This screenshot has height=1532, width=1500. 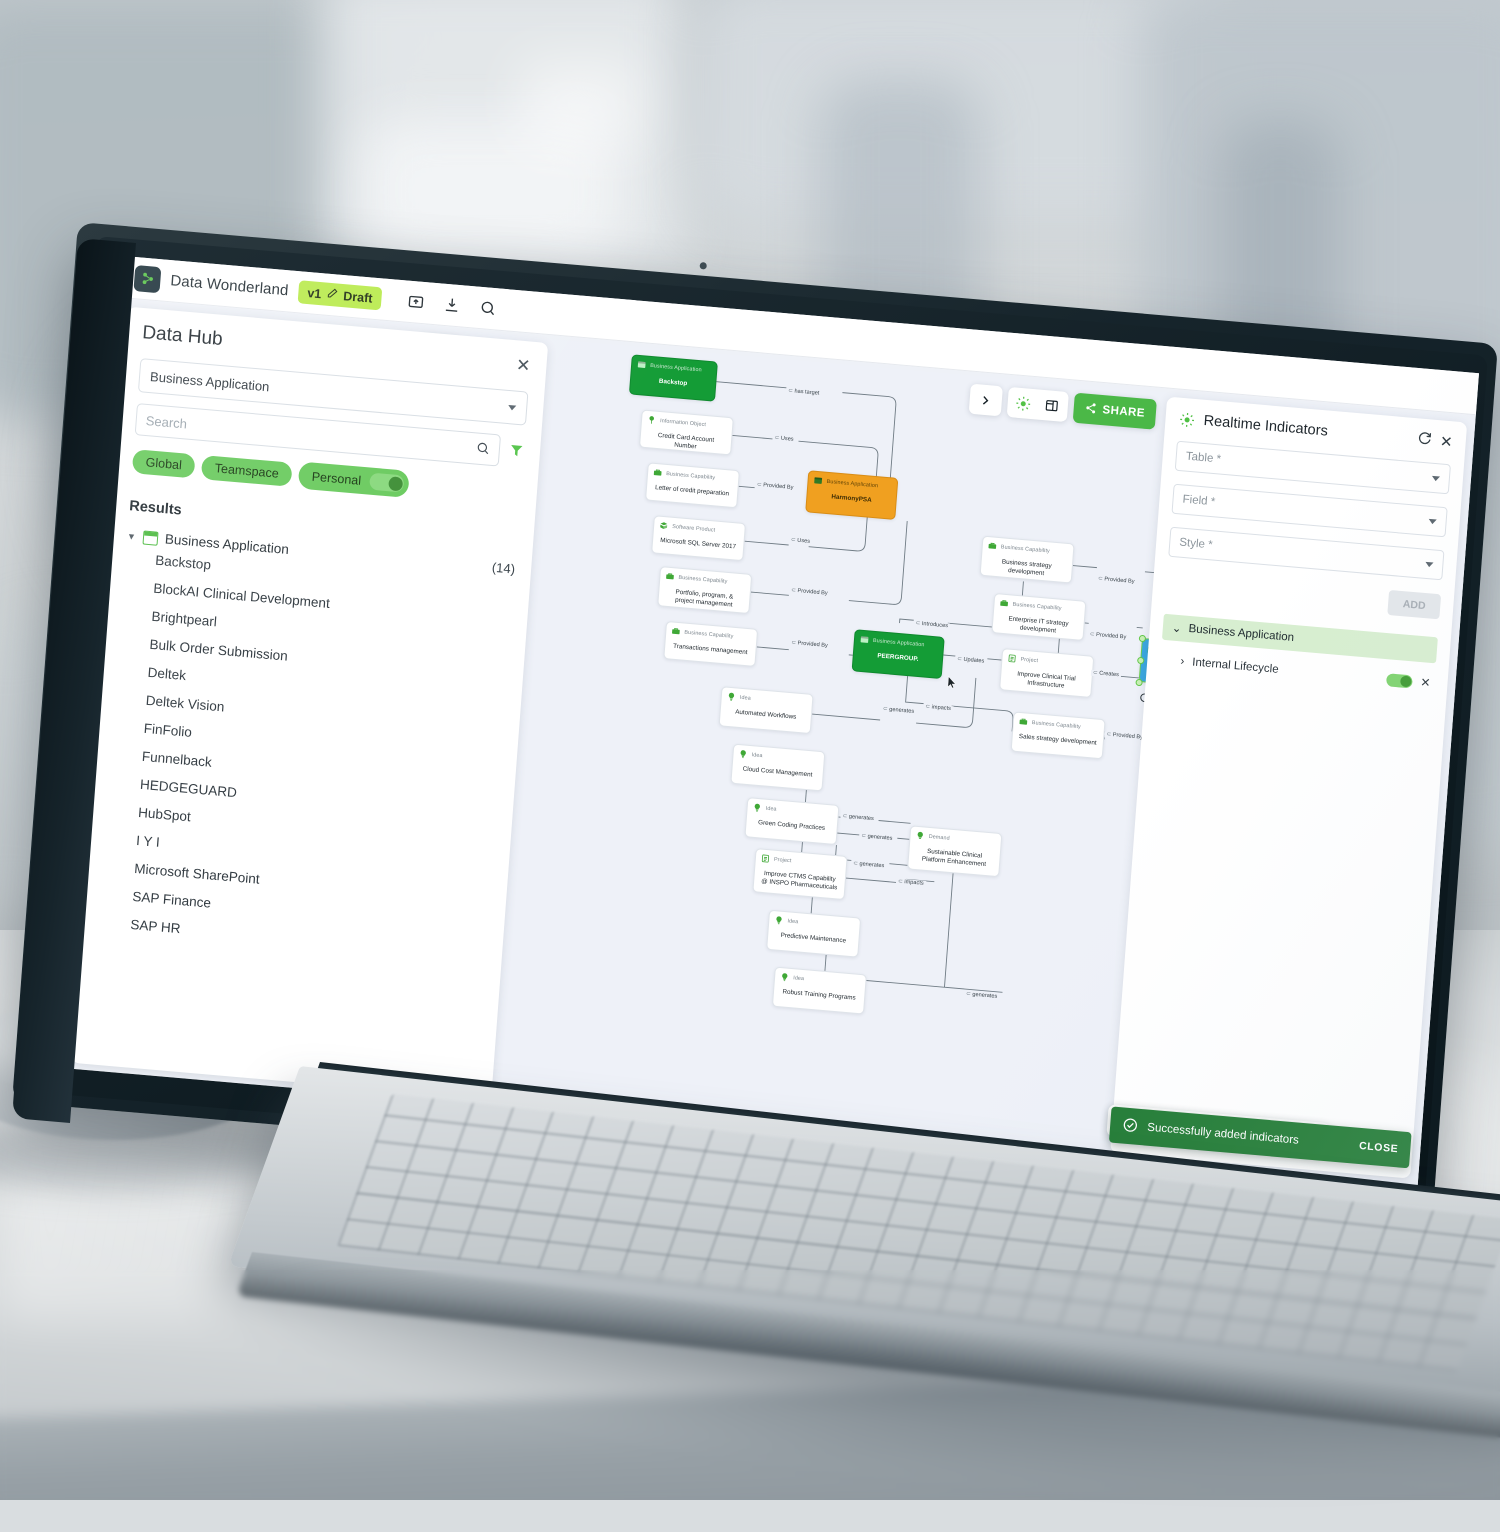 I want to click on field-select-label: Field *, so click(x=1199, y=501).